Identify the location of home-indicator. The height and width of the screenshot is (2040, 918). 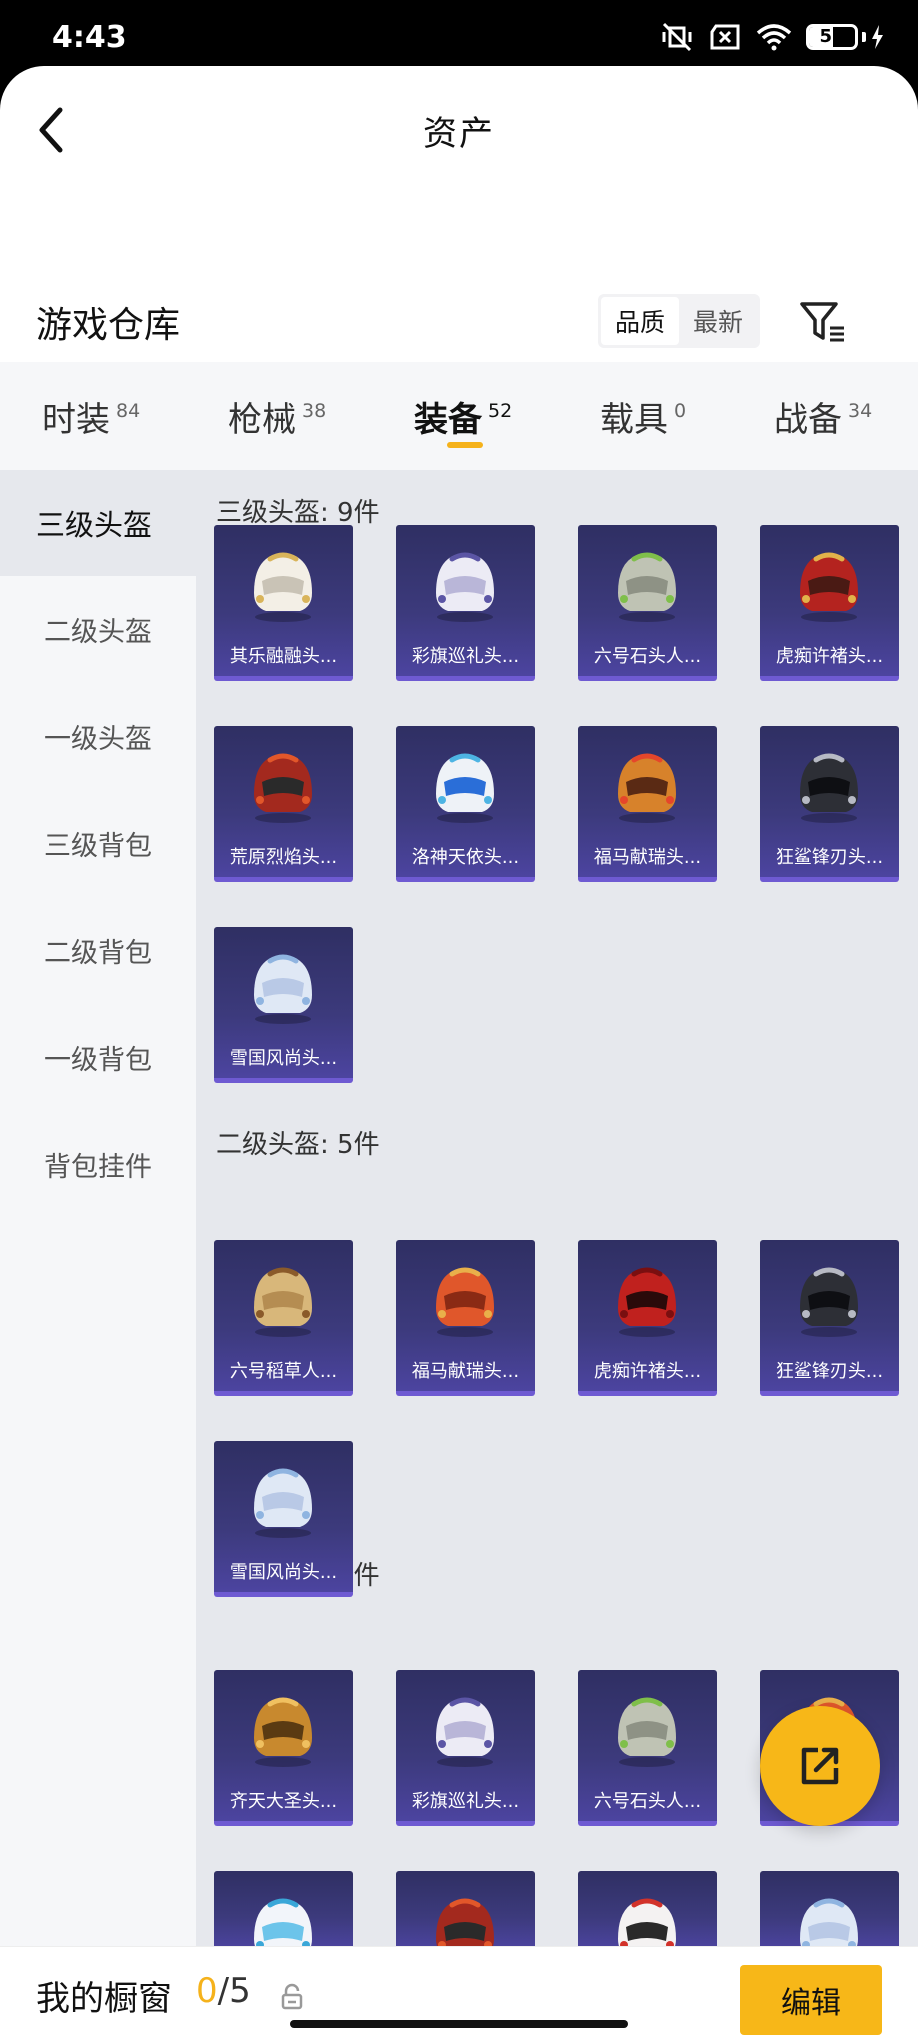
(459, 2024).